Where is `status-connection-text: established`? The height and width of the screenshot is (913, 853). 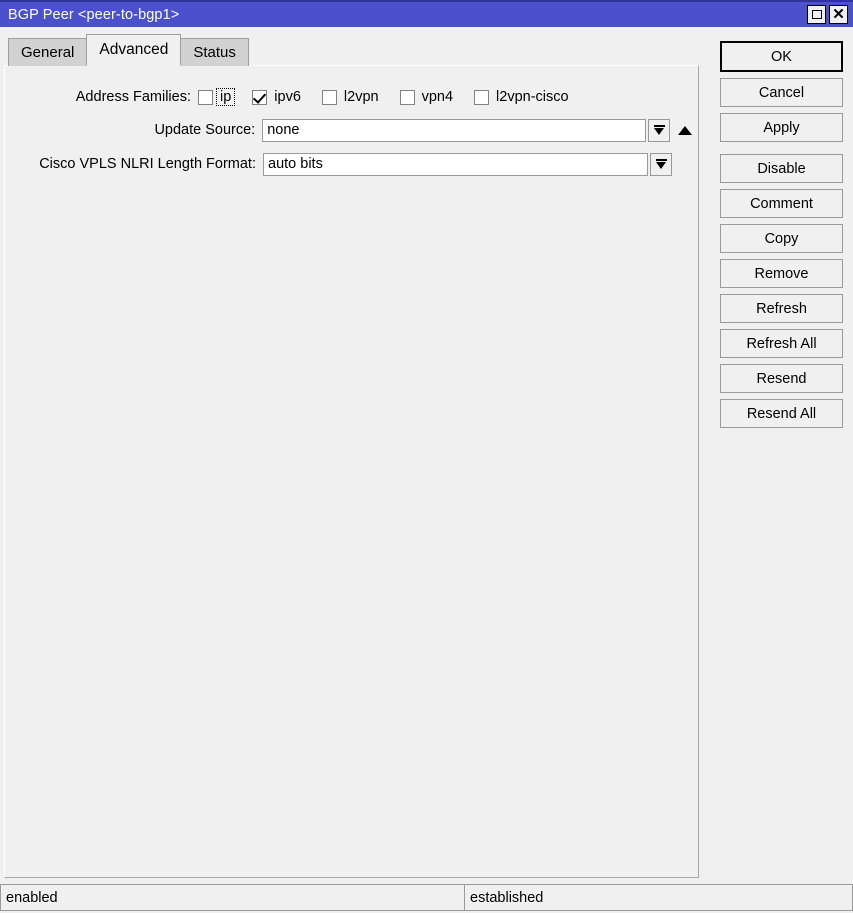 status-connection-text: established is located at coordinates (507, 897).